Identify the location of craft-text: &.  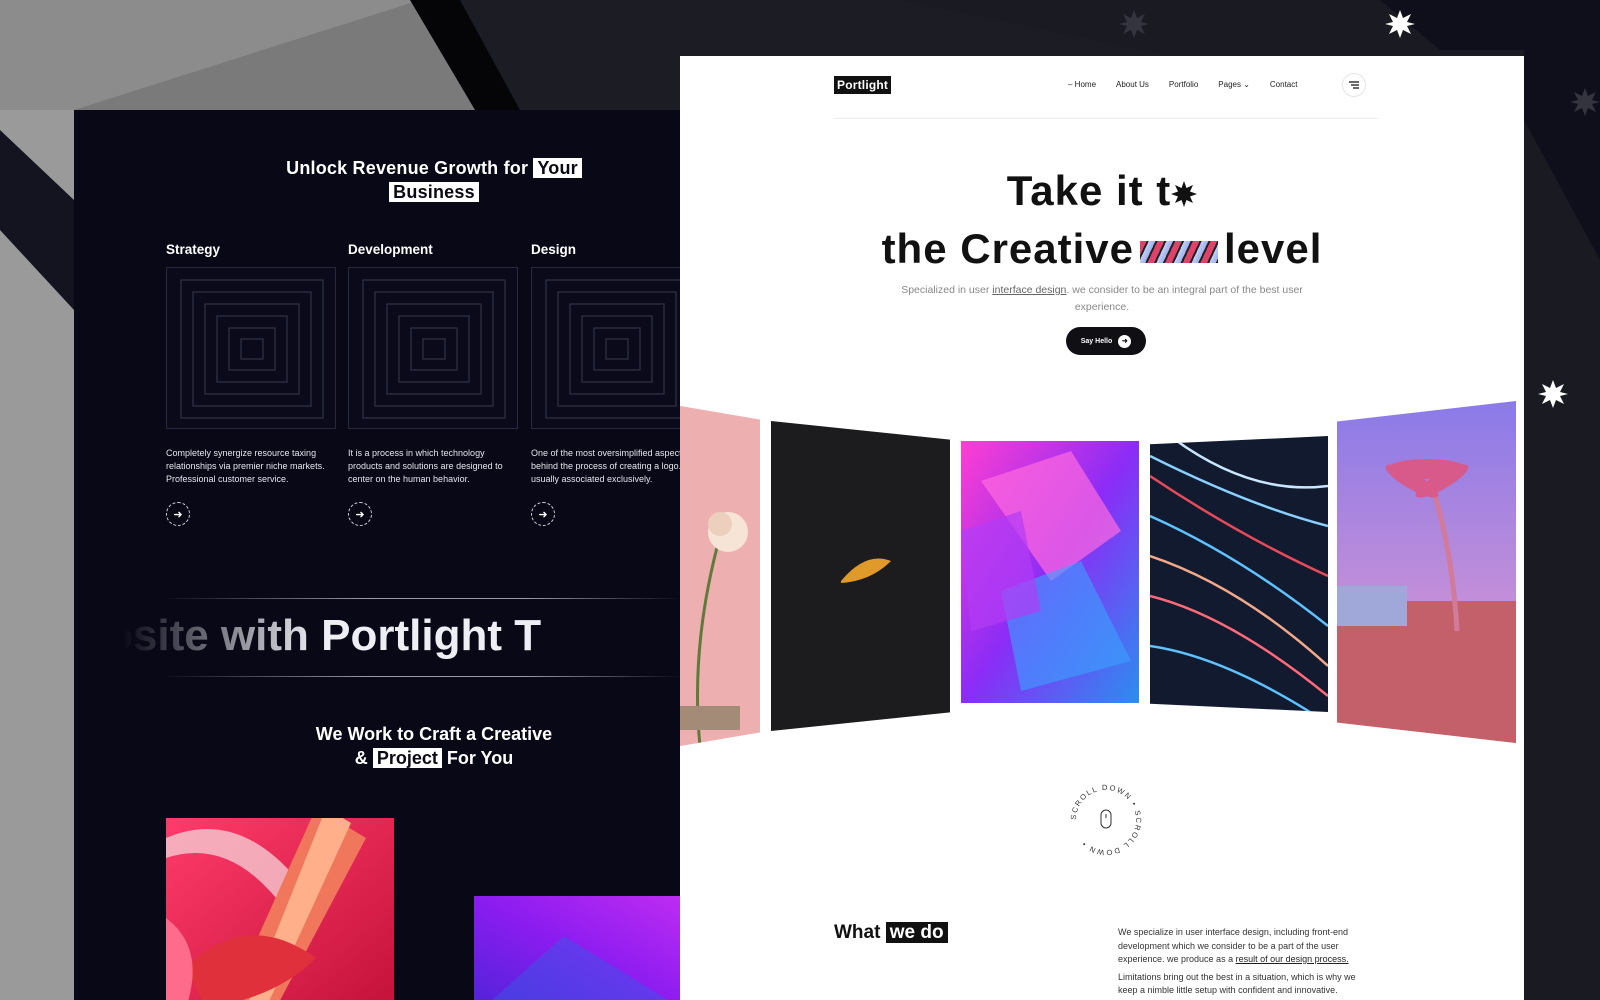
(361, 758).